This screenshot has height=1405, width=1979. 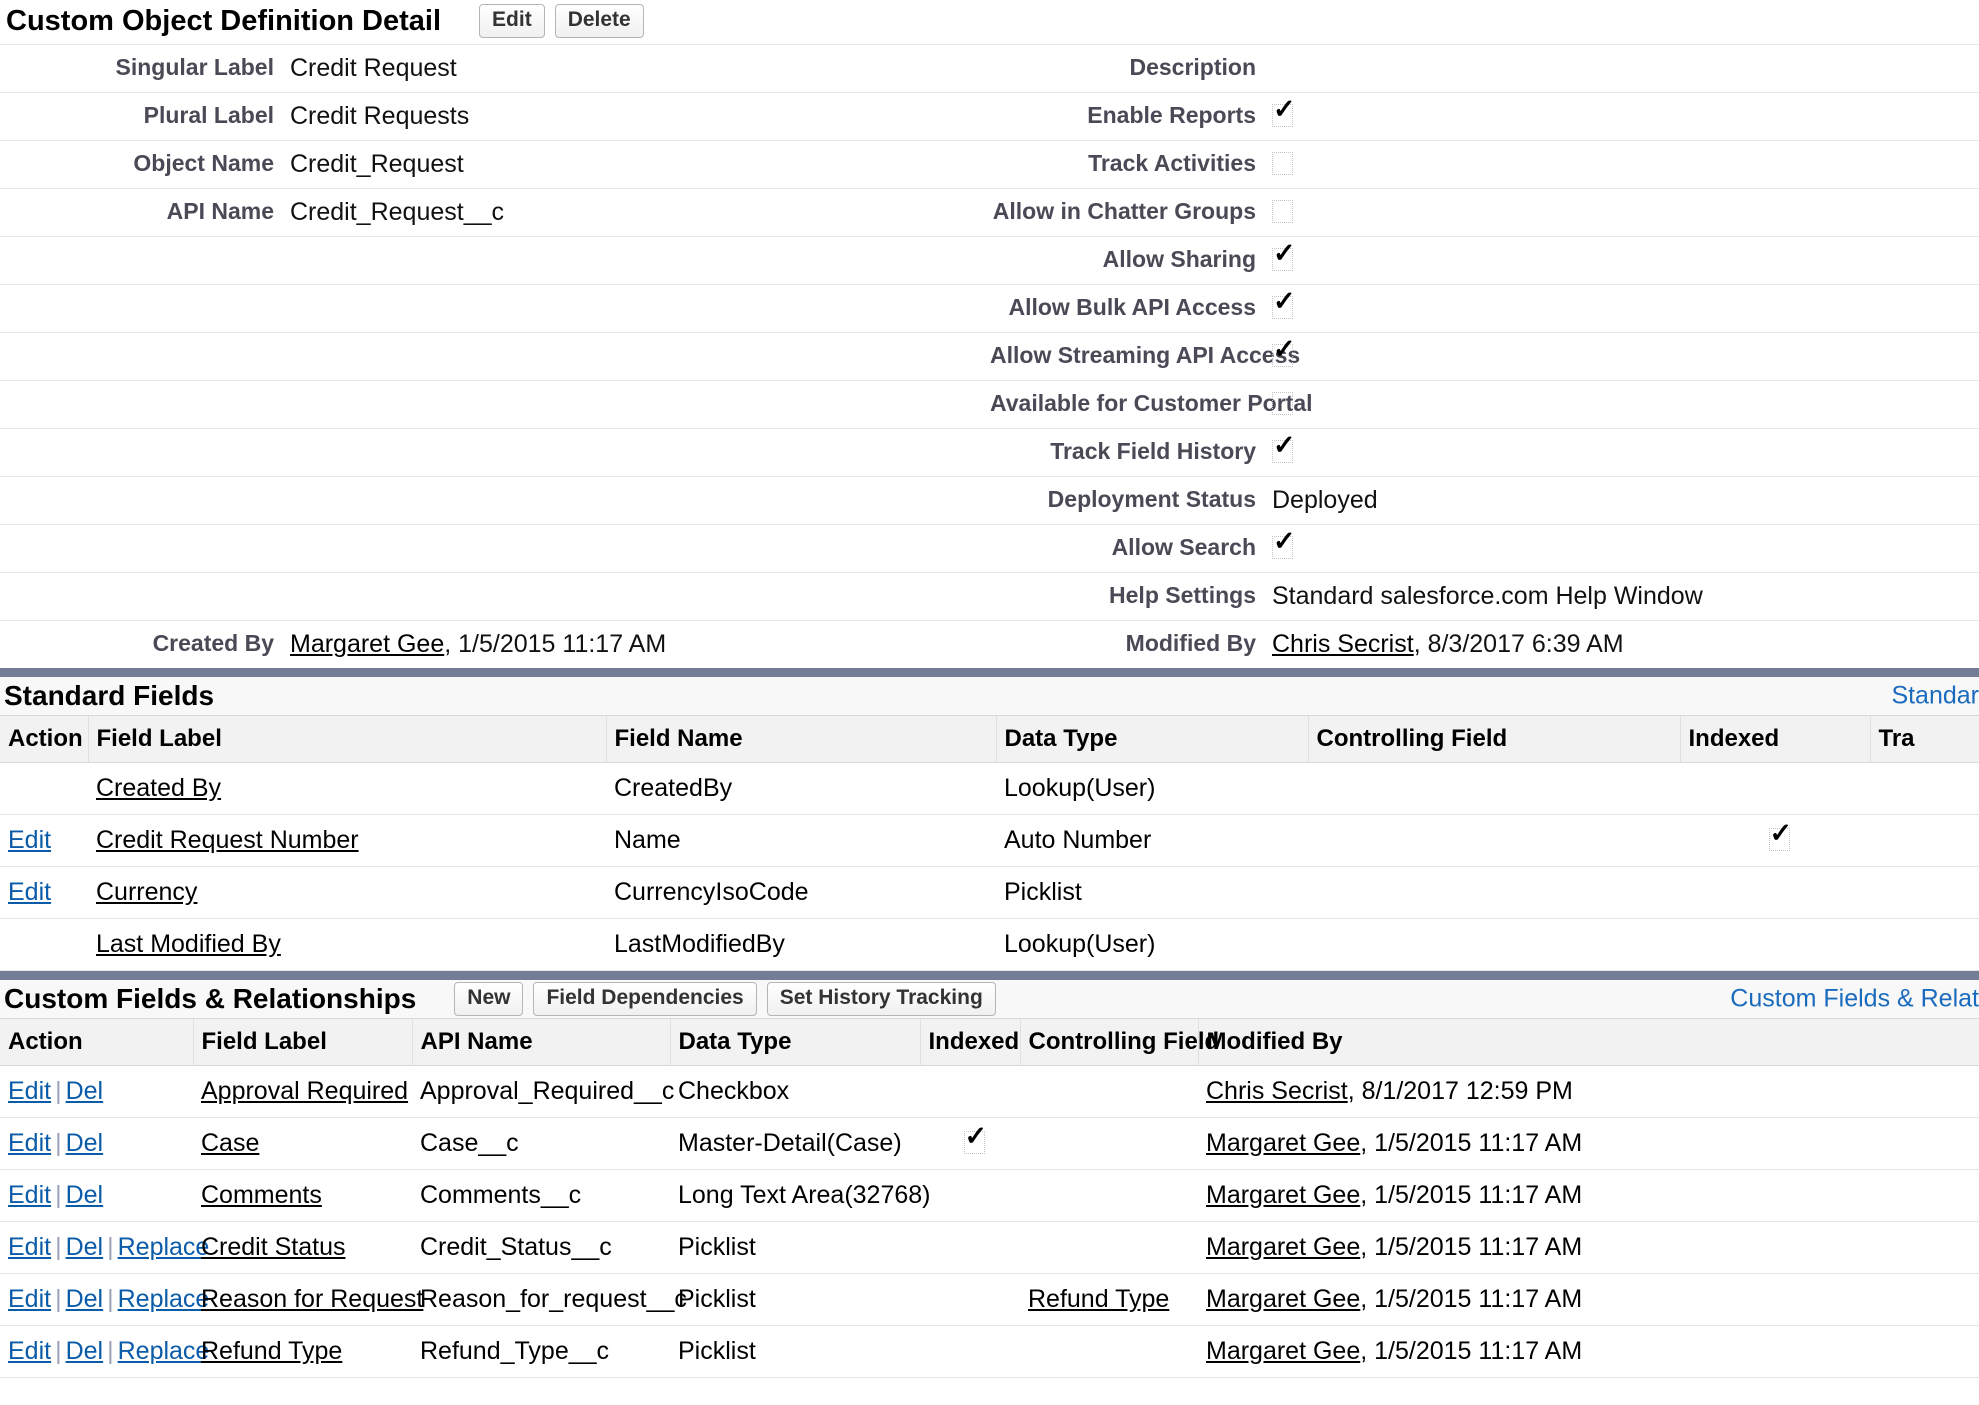 What do you see at coordinates (1284, 351) in the screenshot?
I see `checkbox-allow-streaming-api-access` at bounding box center [1284, 351].